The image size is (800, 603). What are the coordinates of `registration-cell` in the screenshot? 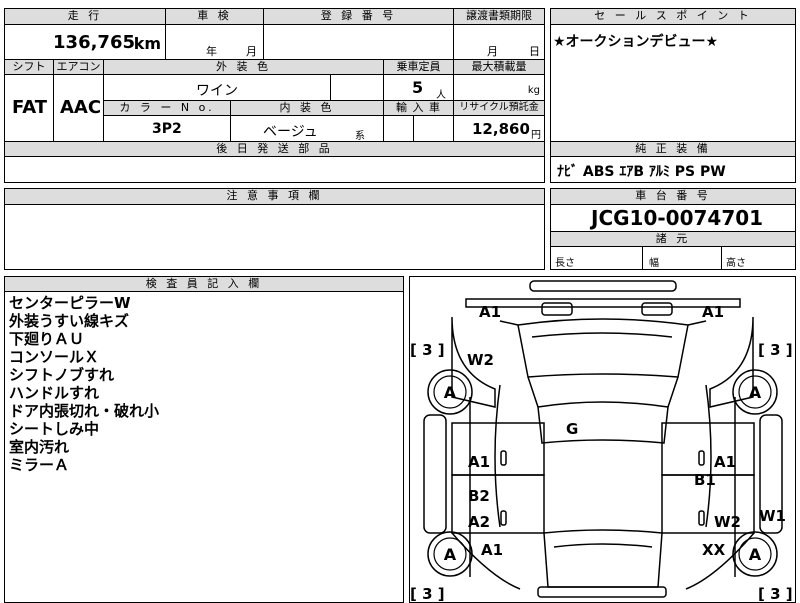 It's located at (358, 42).